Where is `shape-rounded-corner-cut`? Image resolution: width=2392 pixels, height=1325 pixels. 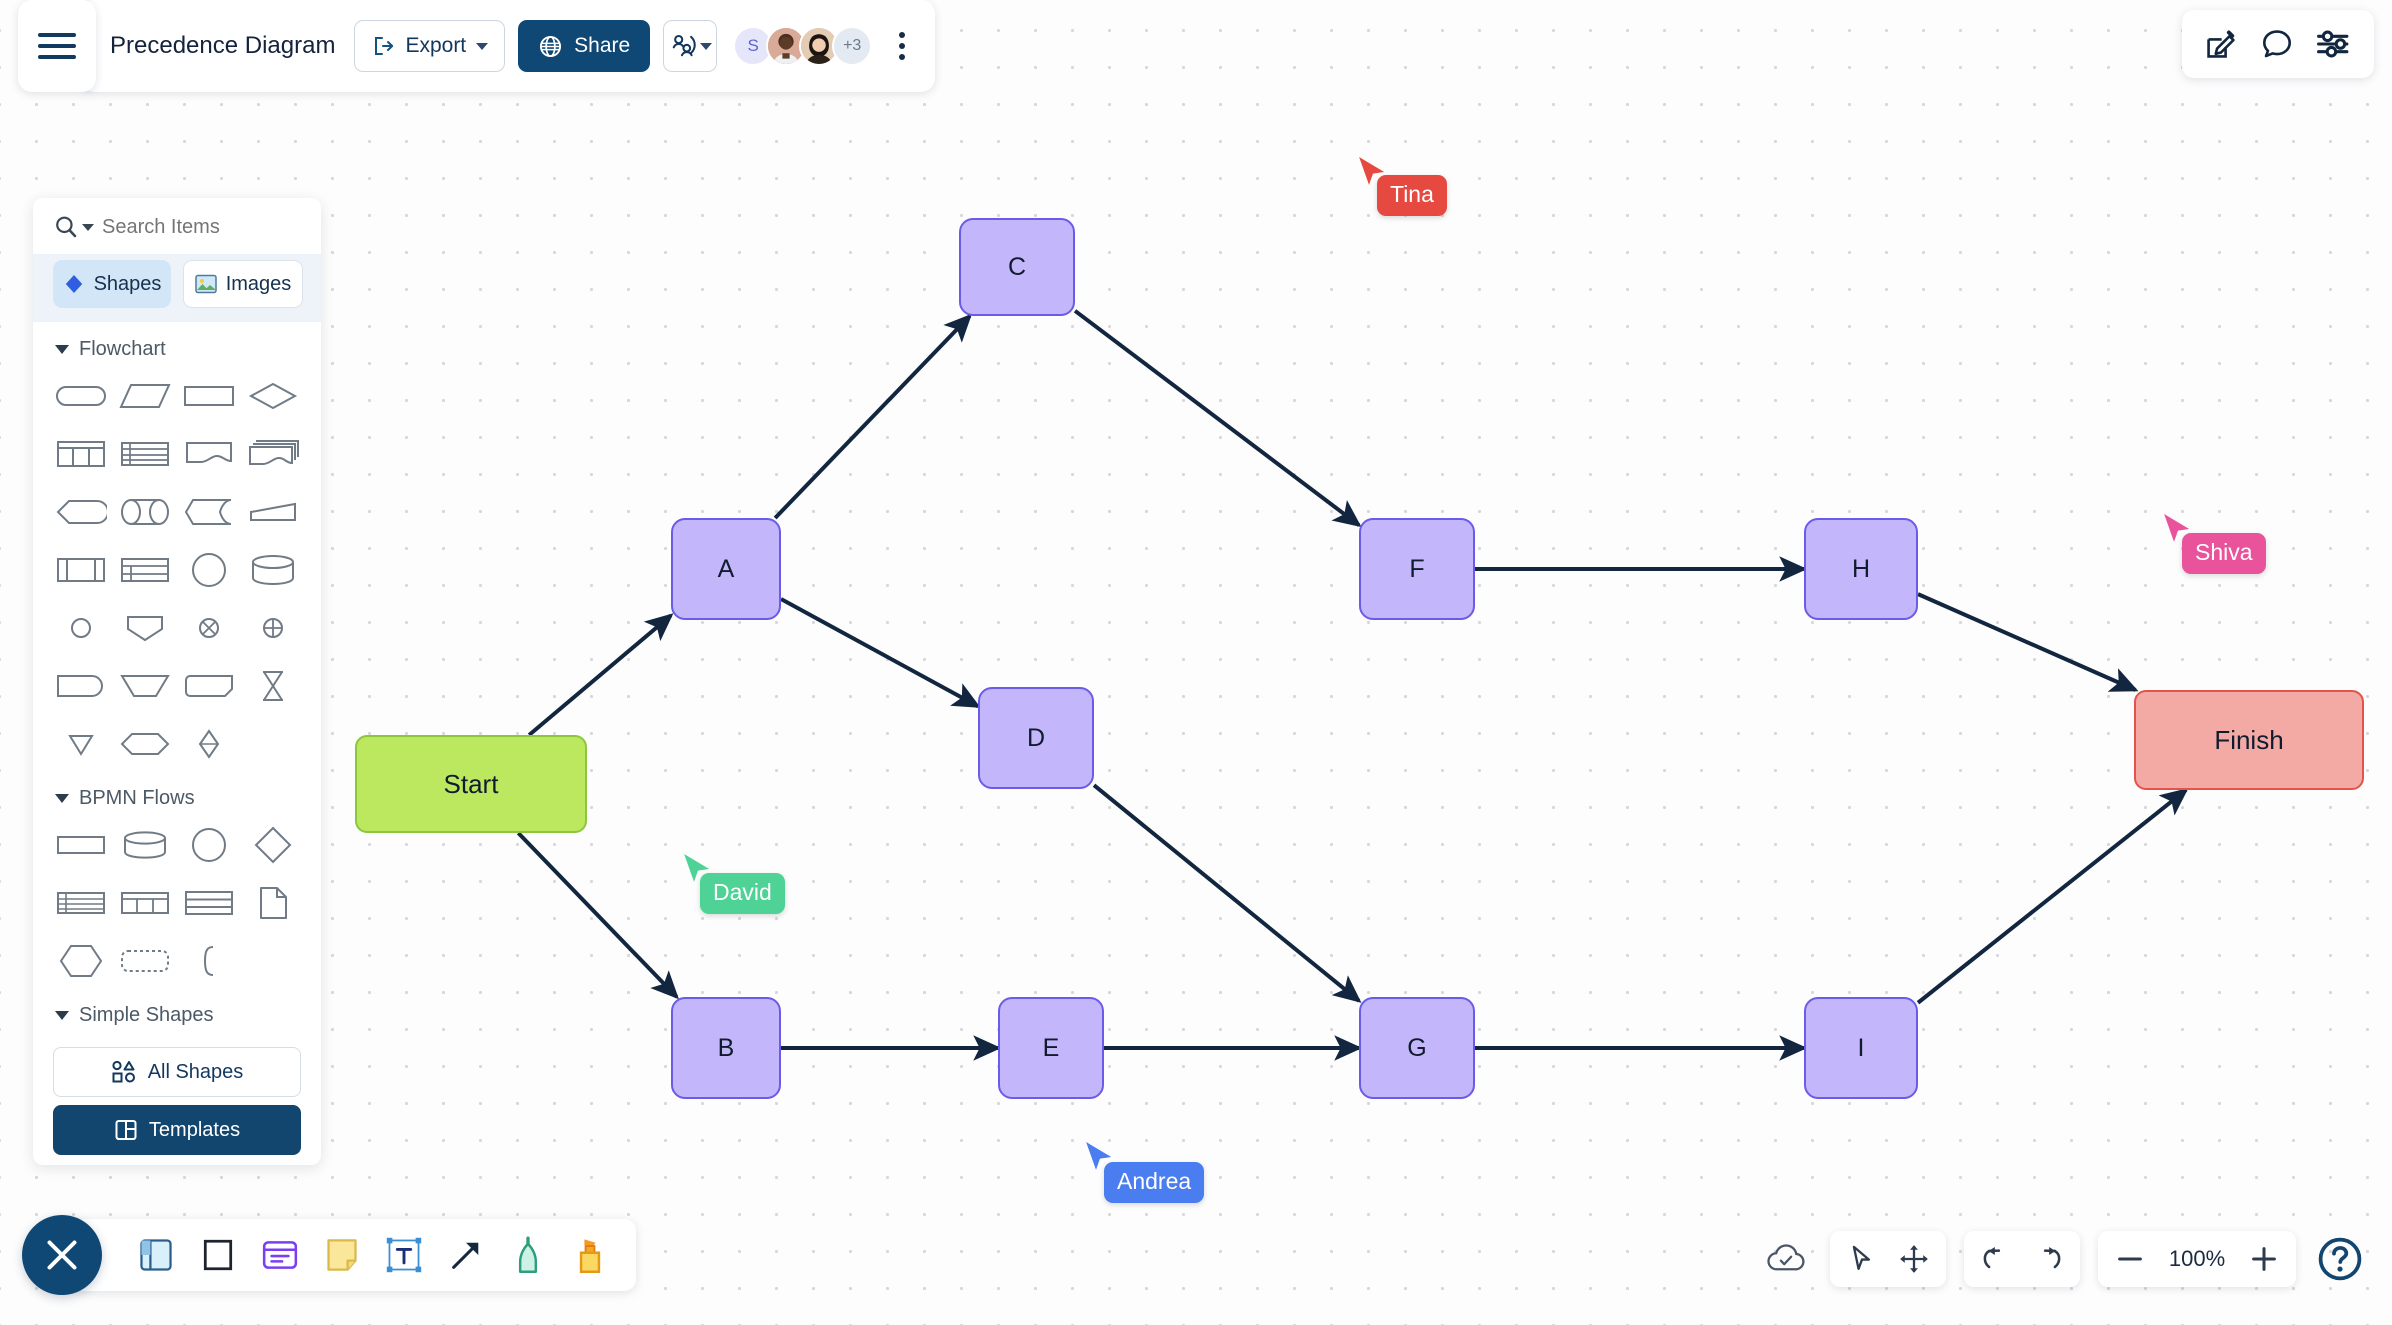 shape-rounded-corner-cut is located at coordinates (209, 686).